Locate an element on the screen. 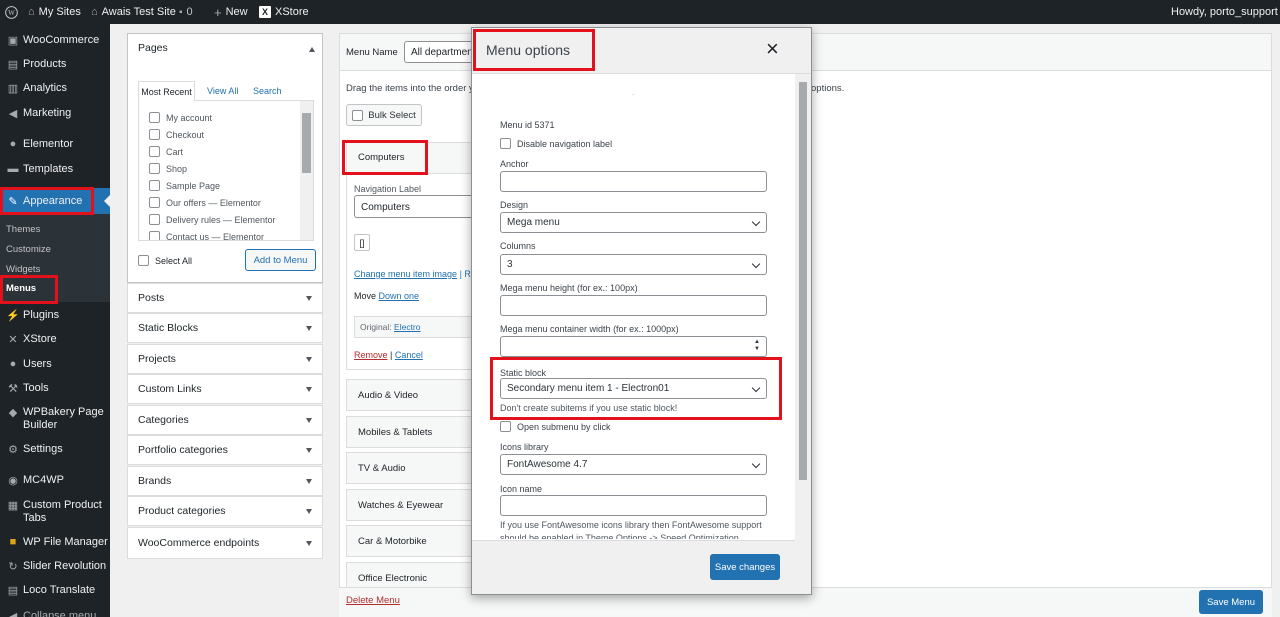 This screenshot has width=1280, height=617. scrollbar is located at coordinates (306, 170).